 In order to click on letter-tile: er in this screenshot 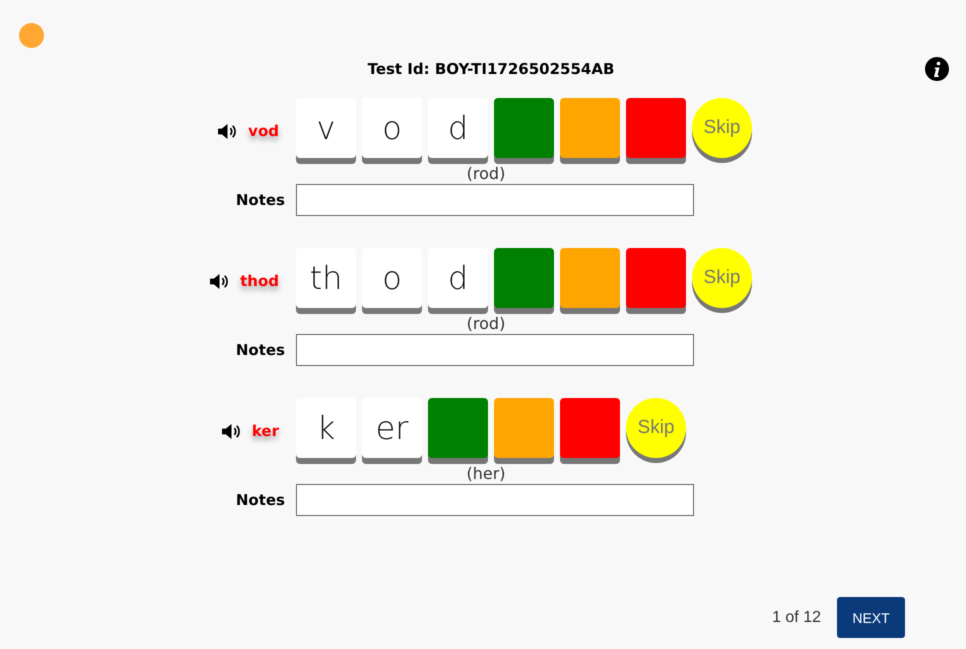, I will do `click(392, 428)`.